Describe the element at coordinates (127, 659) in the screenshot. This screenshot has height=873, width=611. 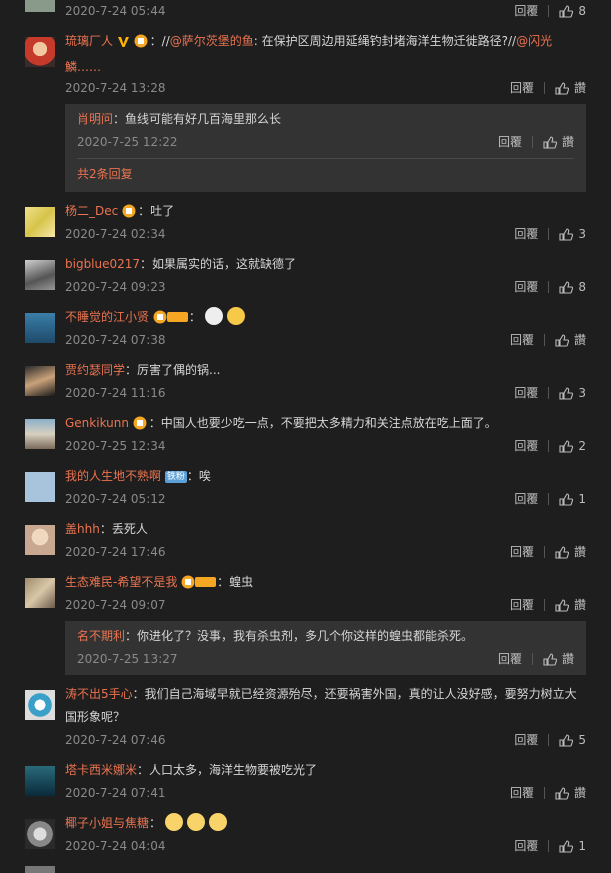
I see `sub-reply-time: 2020-7-25 13:27` at that location.